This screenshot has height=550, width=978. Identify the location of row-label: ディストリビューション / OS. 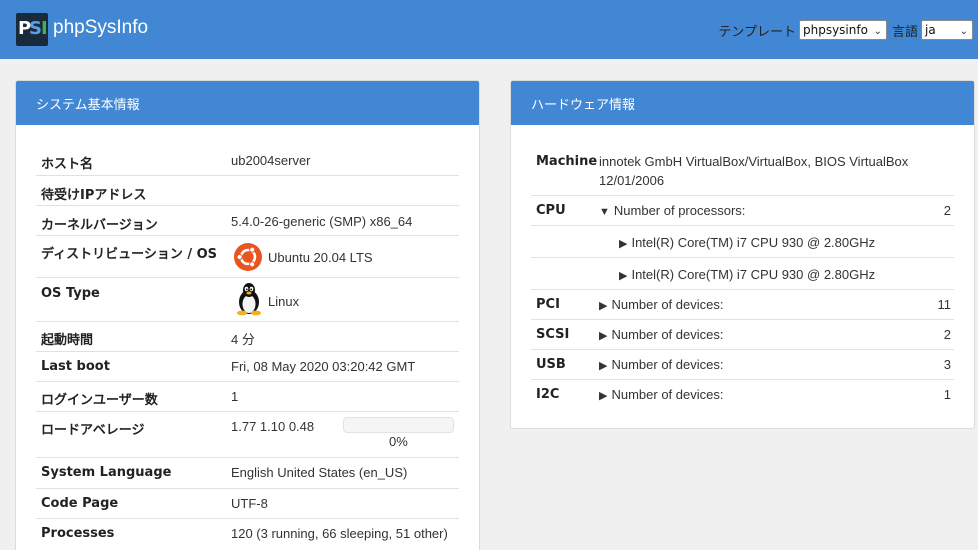
(129, 254).